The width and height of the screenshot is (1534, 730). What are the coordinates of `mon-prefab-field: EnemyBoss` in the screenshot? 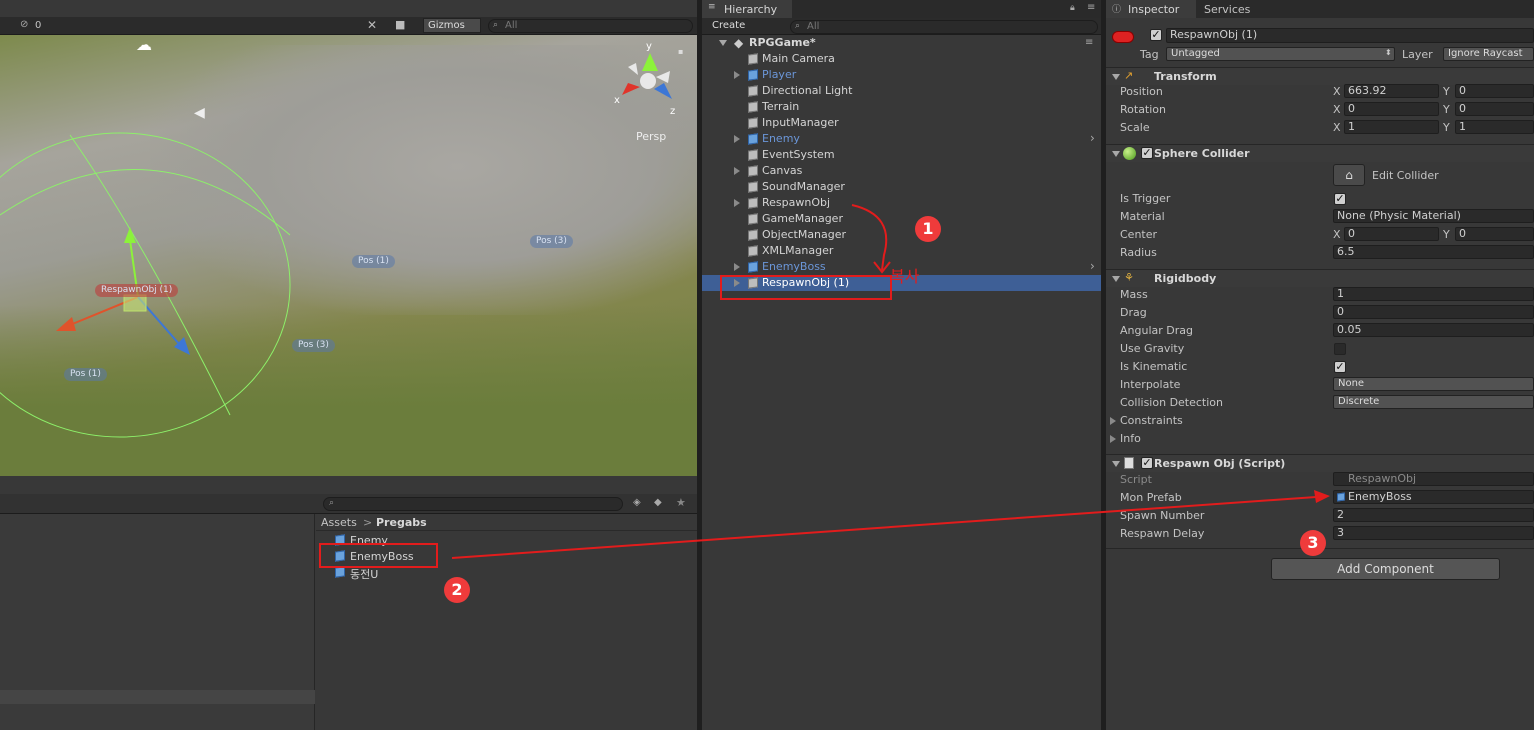 It's located at (1433, 497).